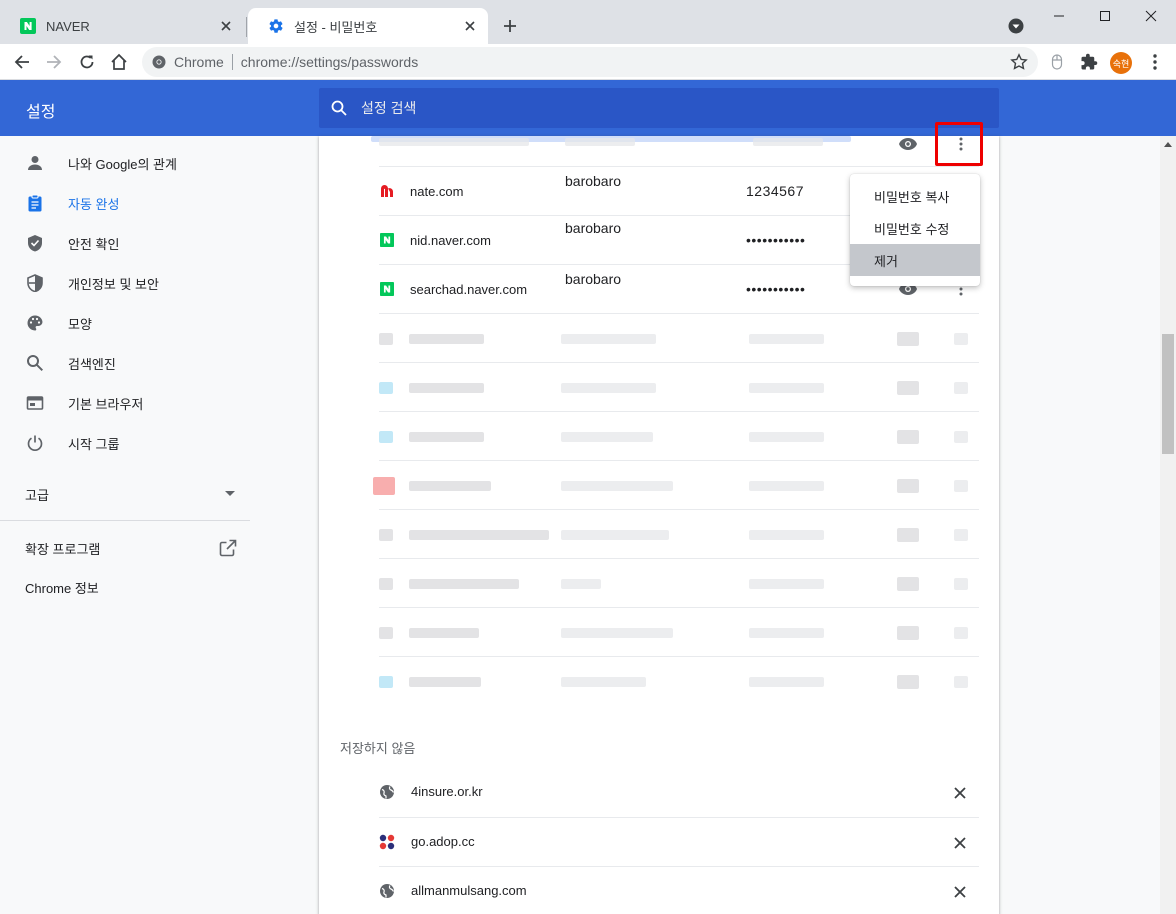 Image resolution: width=1176 pixels, height=914 pixels. I want to click on nate-icon, so click(387, 191).